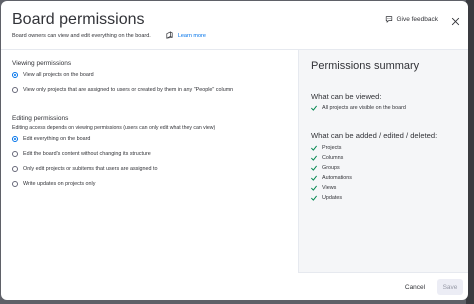  I want to click on edited-item: Views, so click(323, 188).